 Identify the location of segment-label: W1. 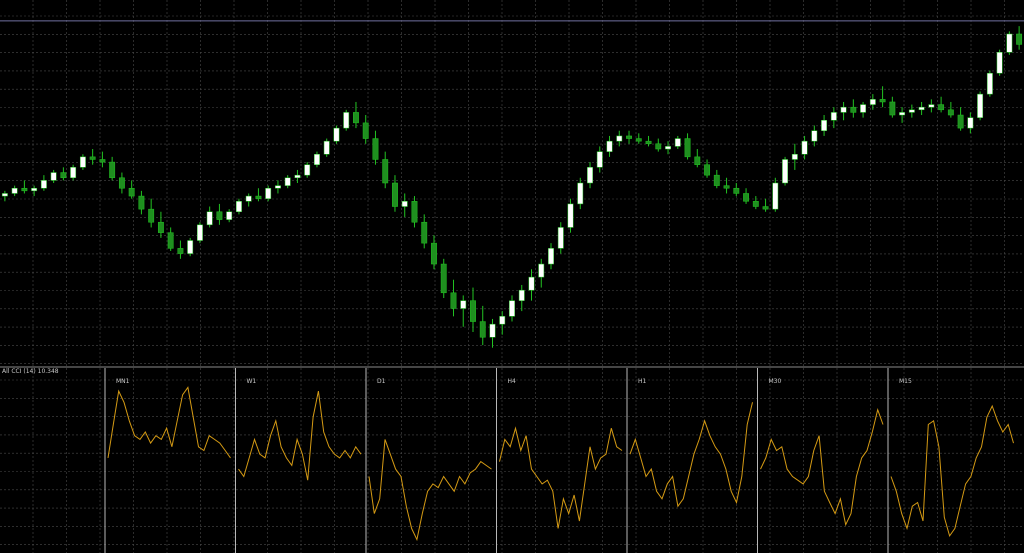
(252, 381).